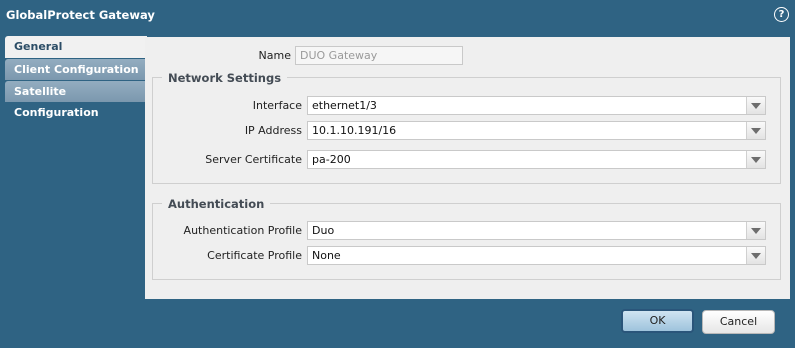 This screenshot has height=348, width=795. Describe the element at coordinates (397, 15) in the screenshot. I see `dialog-titlebar: GlobalProtect Gateway ?` at that location.